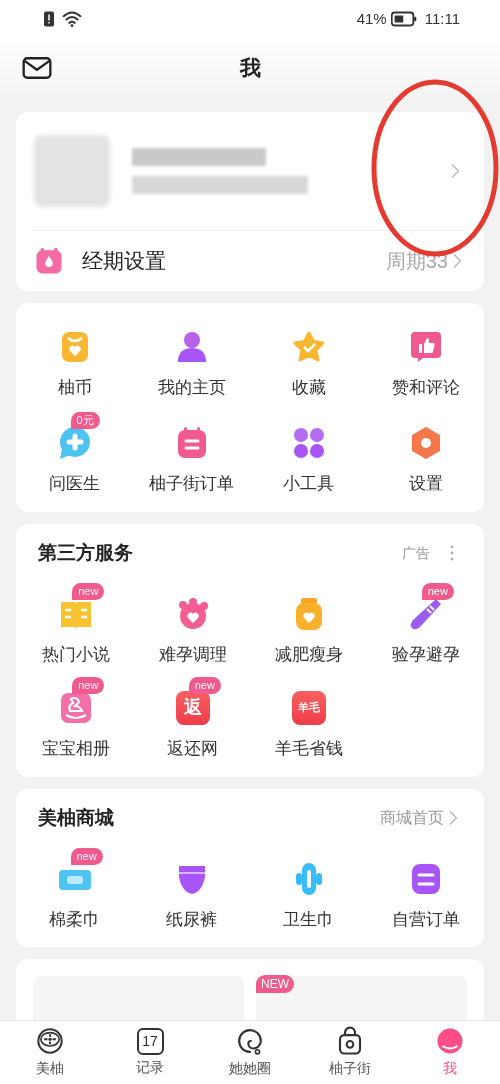 The height and width of the screenshot is (1084, 500). What do you see at coordinates (49, 261) in the screenshot?
I see `drop-calendar-icon` at bounding box center [49, 261].